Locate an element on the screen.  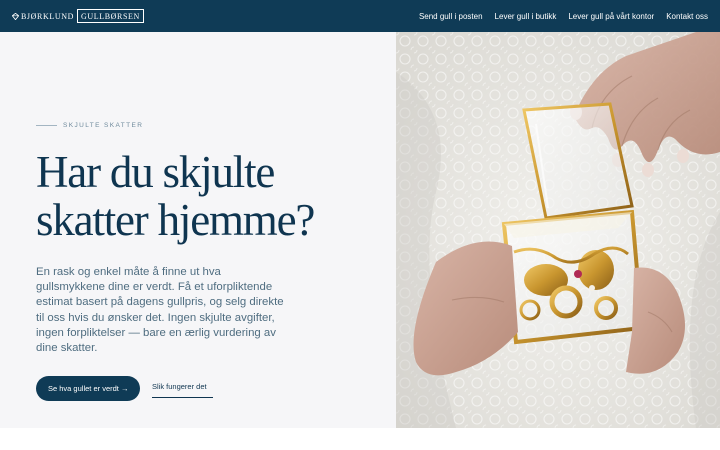
eyebrow: SKJULTE SKATTER is located at coordinates (89, 125).